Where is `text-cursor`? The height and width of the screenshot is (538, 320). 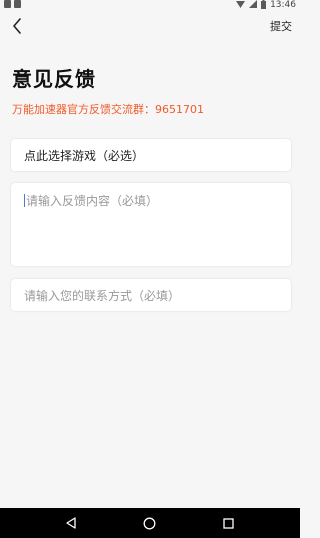 text-cursor is located at coordinates (24, 200).